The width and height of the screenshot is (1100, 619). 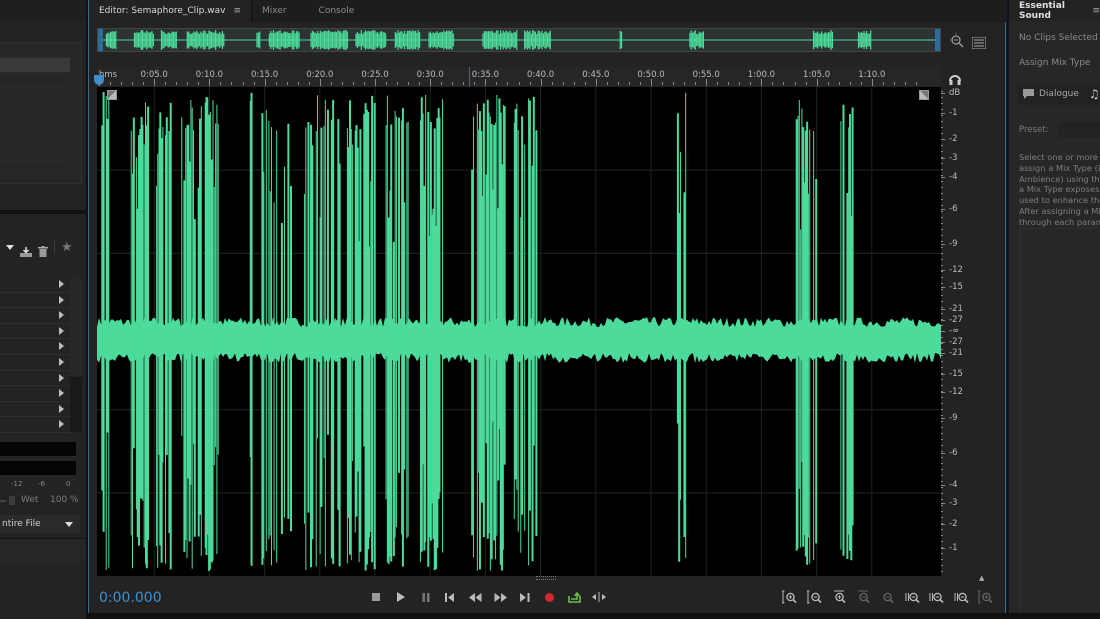 What do you see at coordinates (401, 597) in the screenshot?
I see `play-button` at bounding box center [401, 597].